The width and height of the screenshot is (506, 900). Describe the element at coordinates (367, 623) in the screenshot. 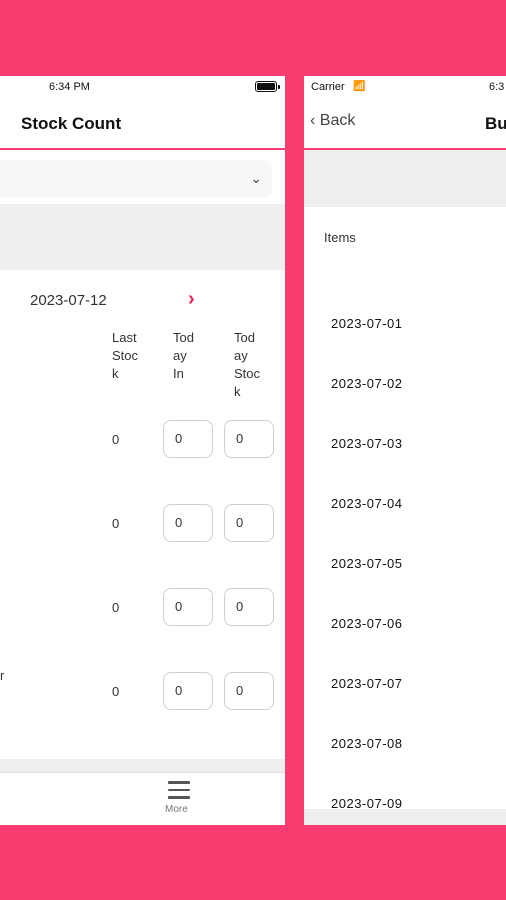

I see `list-item: 2023-07-06` at that location.